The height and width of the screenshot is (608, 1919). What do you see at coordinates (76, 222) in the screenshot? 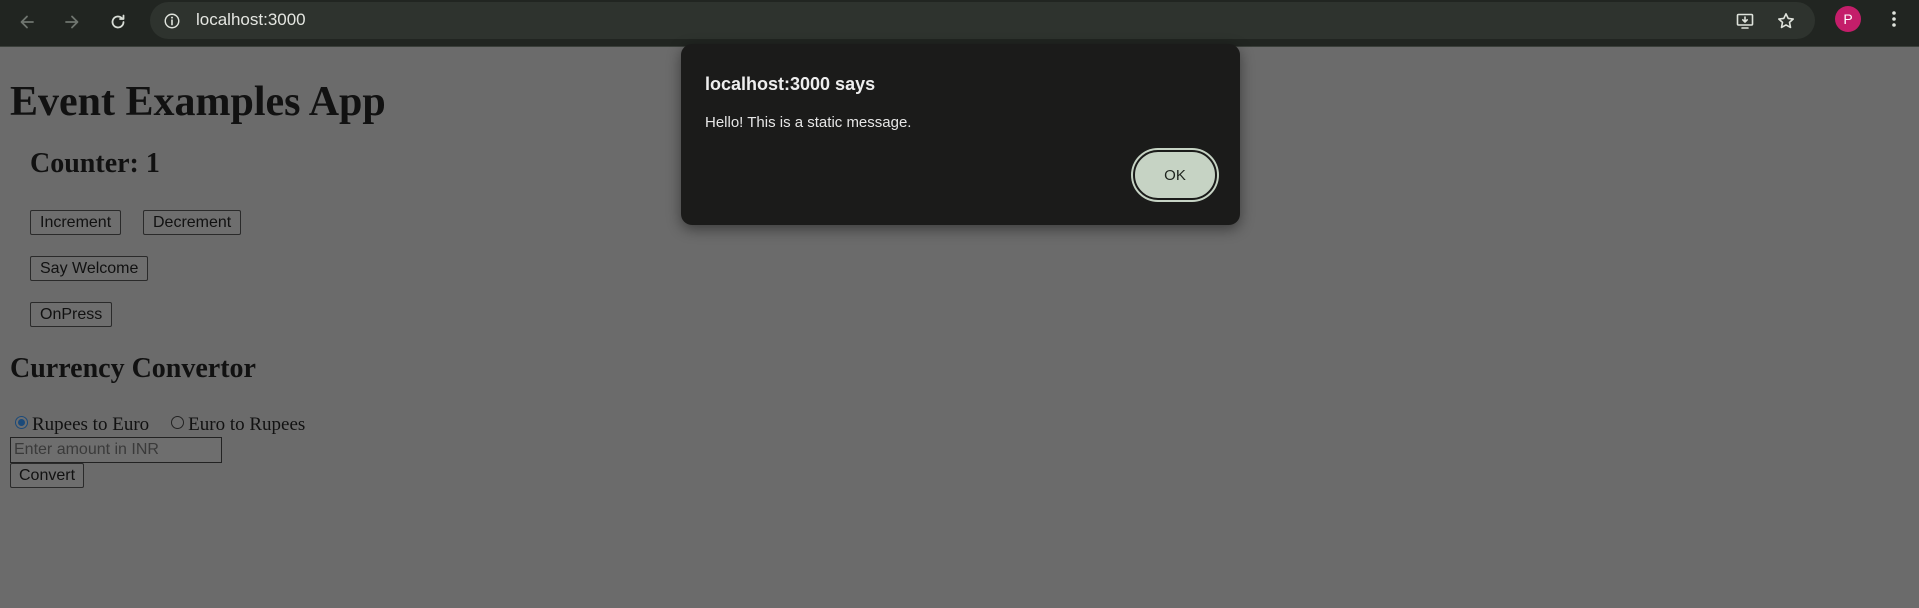
I see `increment-button: Increment` at bounding box center [76, 222].